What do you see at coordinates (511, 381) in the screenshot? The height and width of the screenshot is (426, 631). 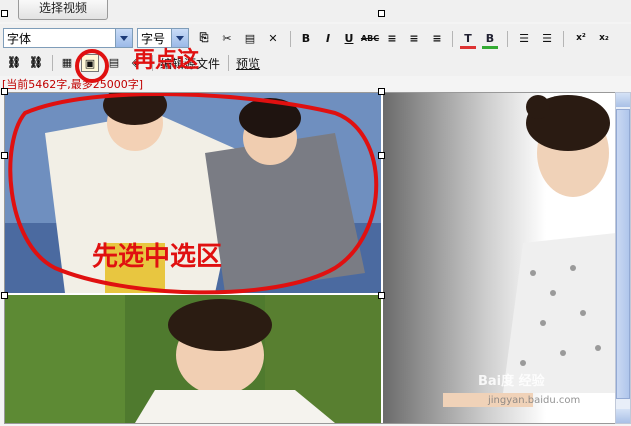 I see `watermark-logo: Bai度 经验` at bounding box center [511, 381].